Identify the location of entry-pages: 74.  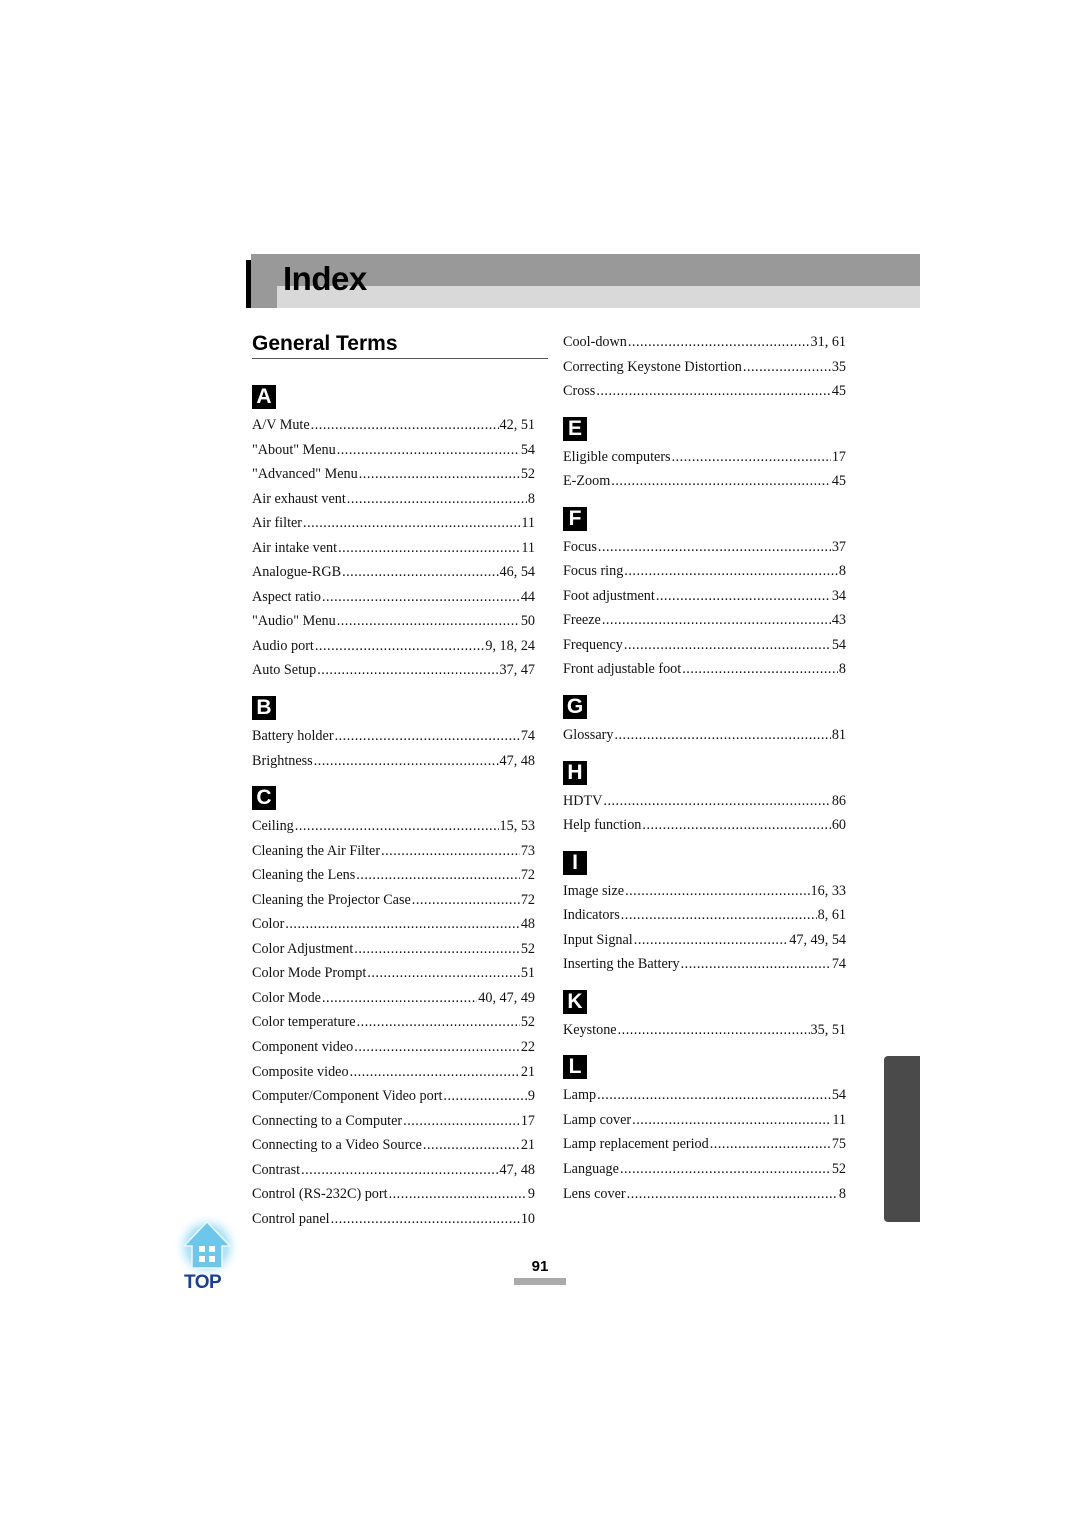
(839, 964).